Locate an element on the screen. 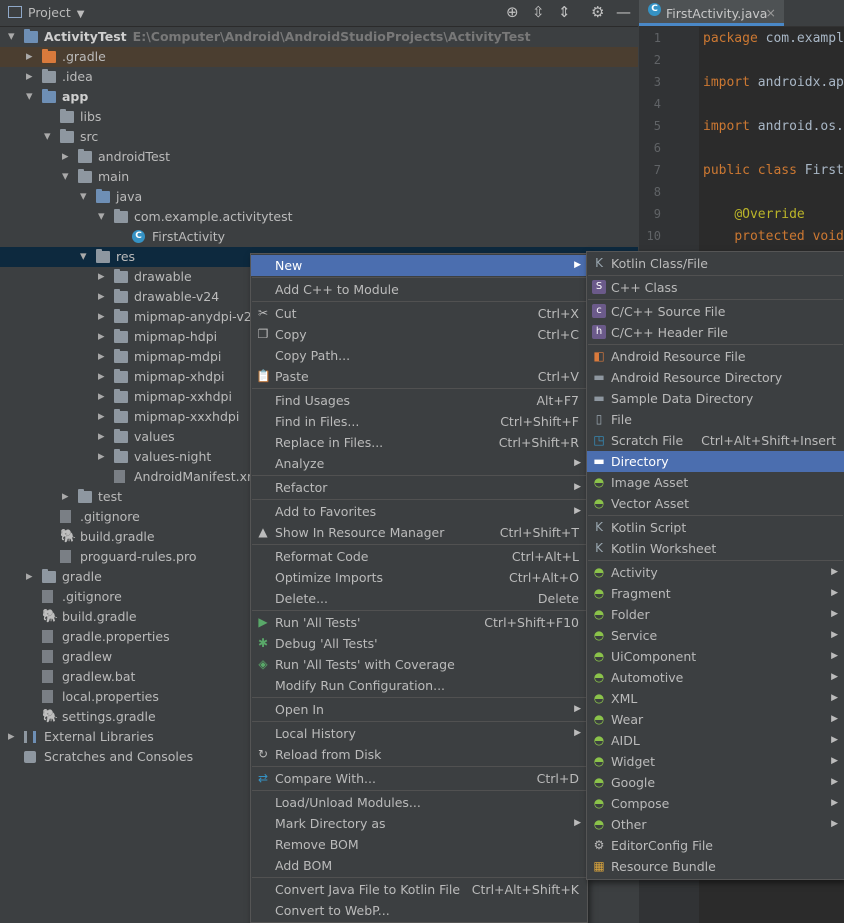 The height and width of the screenshot is (923, 844). tree-row: ▸ .gradle is located at coordinates (319, 57).